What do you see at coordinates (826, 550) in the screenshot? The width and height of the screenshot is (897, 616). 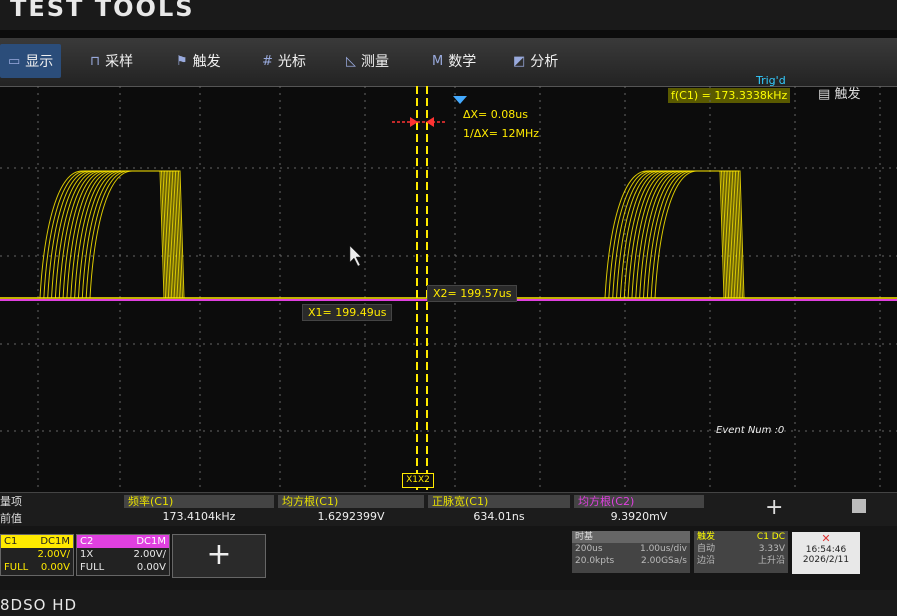 I see `clock-time: 16:54:46` at bounding box center [826, 550].